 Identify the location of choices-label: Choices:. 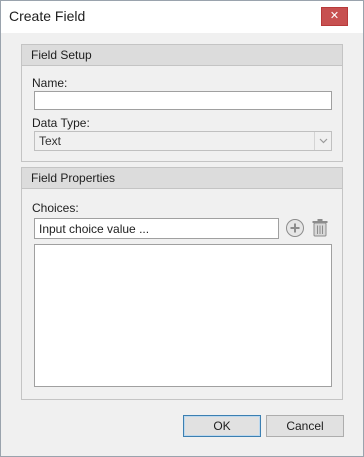
(55, 208).